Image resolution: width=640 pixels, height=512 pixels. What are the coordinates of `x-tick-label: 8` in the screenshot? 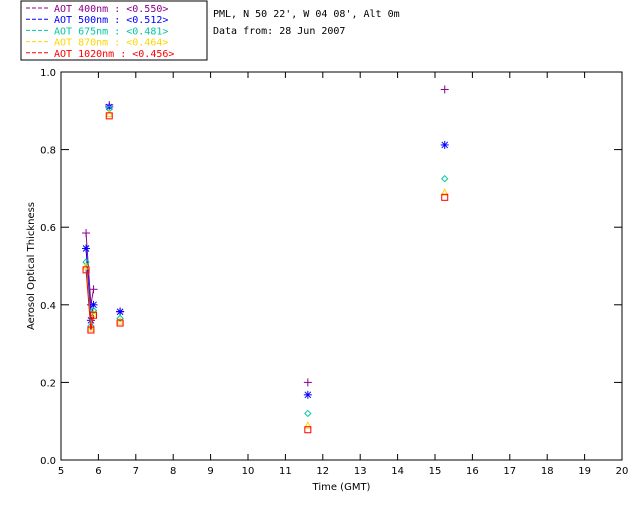 It's located at (173, 471).